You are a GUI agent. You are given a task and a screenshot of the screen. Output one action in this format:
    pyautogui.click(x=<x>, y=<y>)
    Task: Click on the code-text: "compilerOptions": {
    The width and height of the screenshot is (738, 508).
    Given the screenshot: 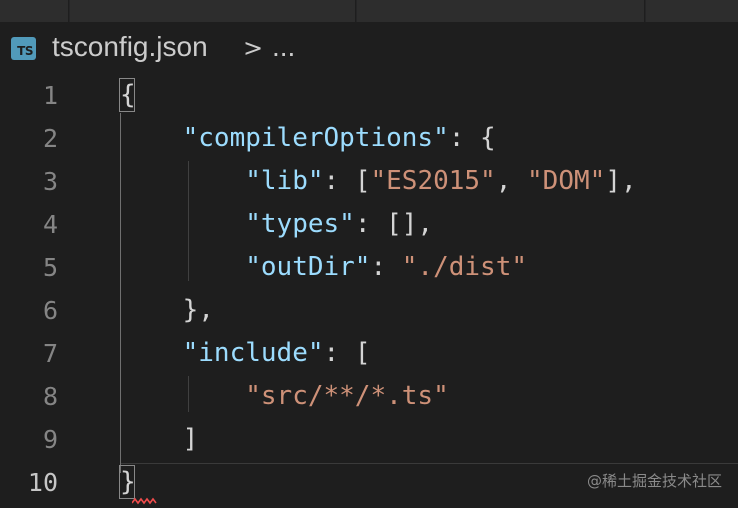 What is the action you would take?
    pyautogui.click(x=308, y=138)
    